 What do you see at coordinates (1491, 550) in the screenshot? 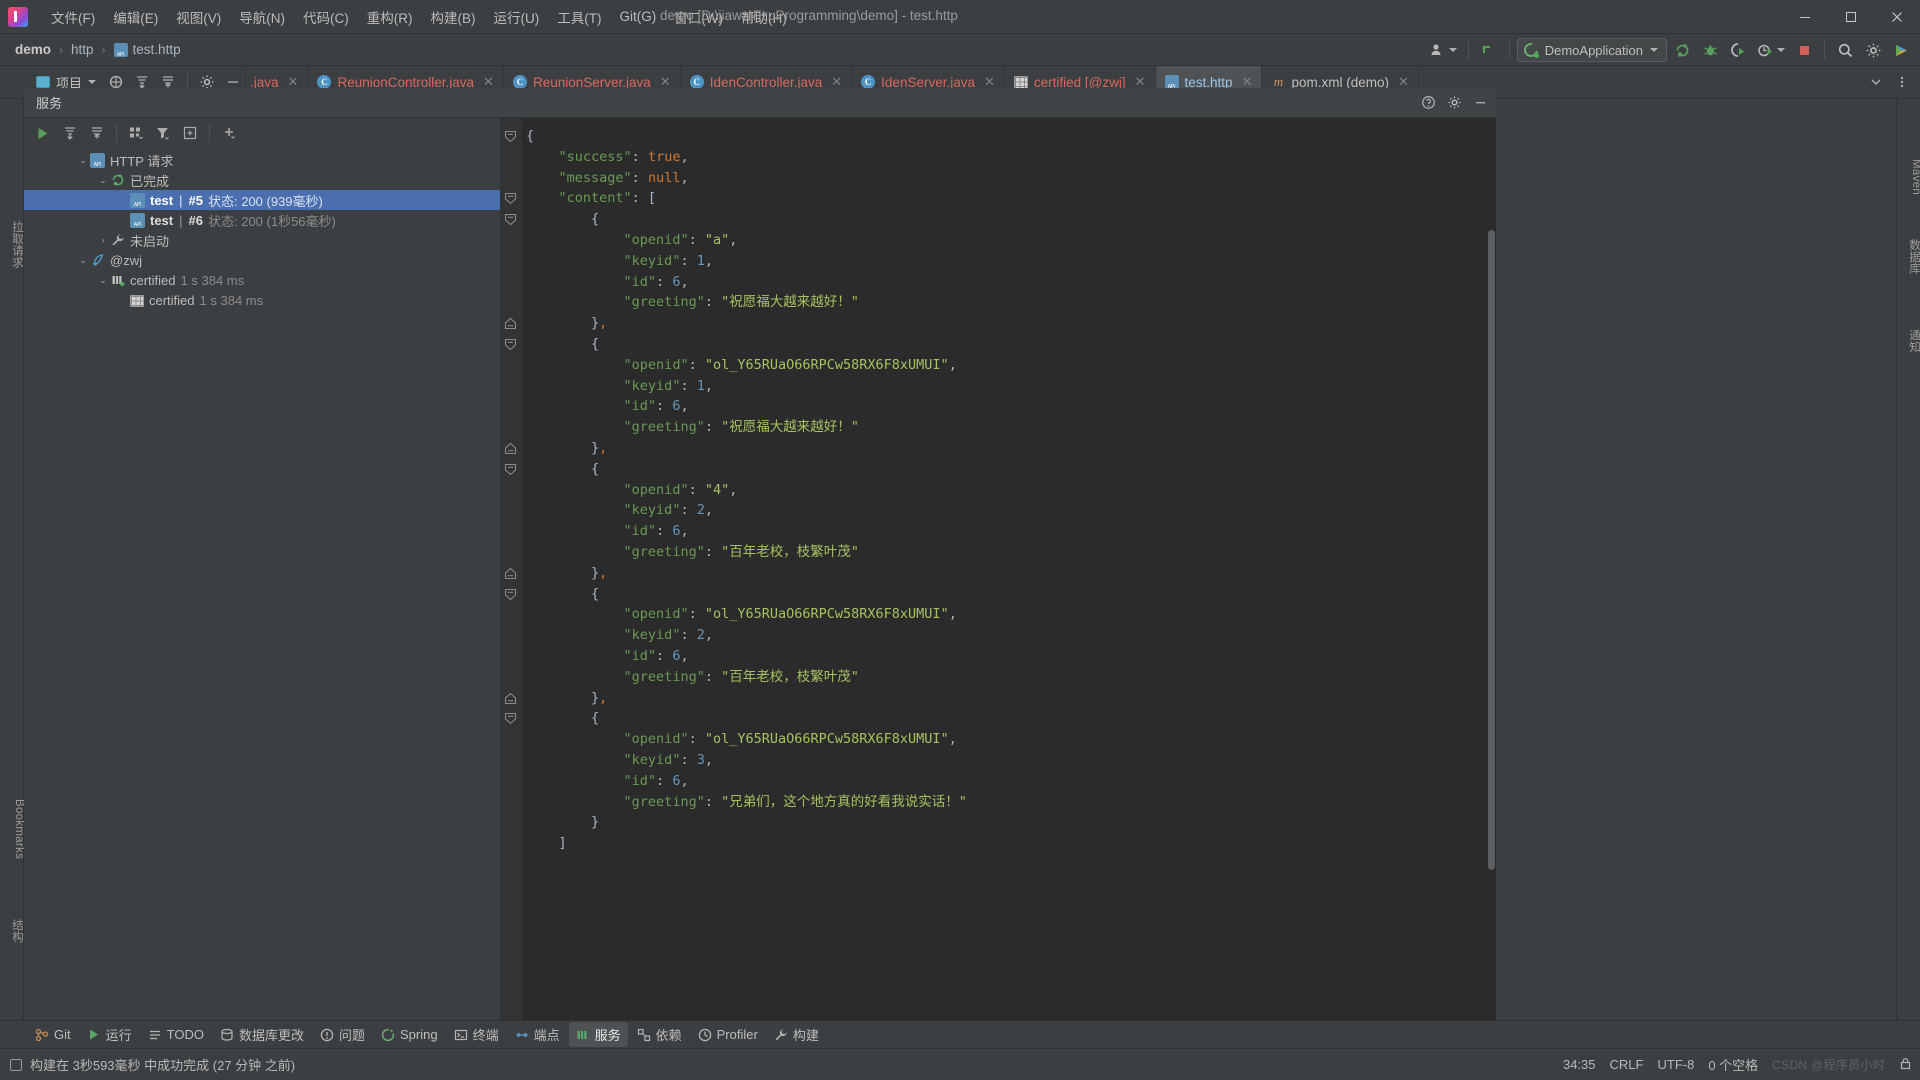
I see `editor-vertical-scrollbar` at bounding box center [1491, 550].